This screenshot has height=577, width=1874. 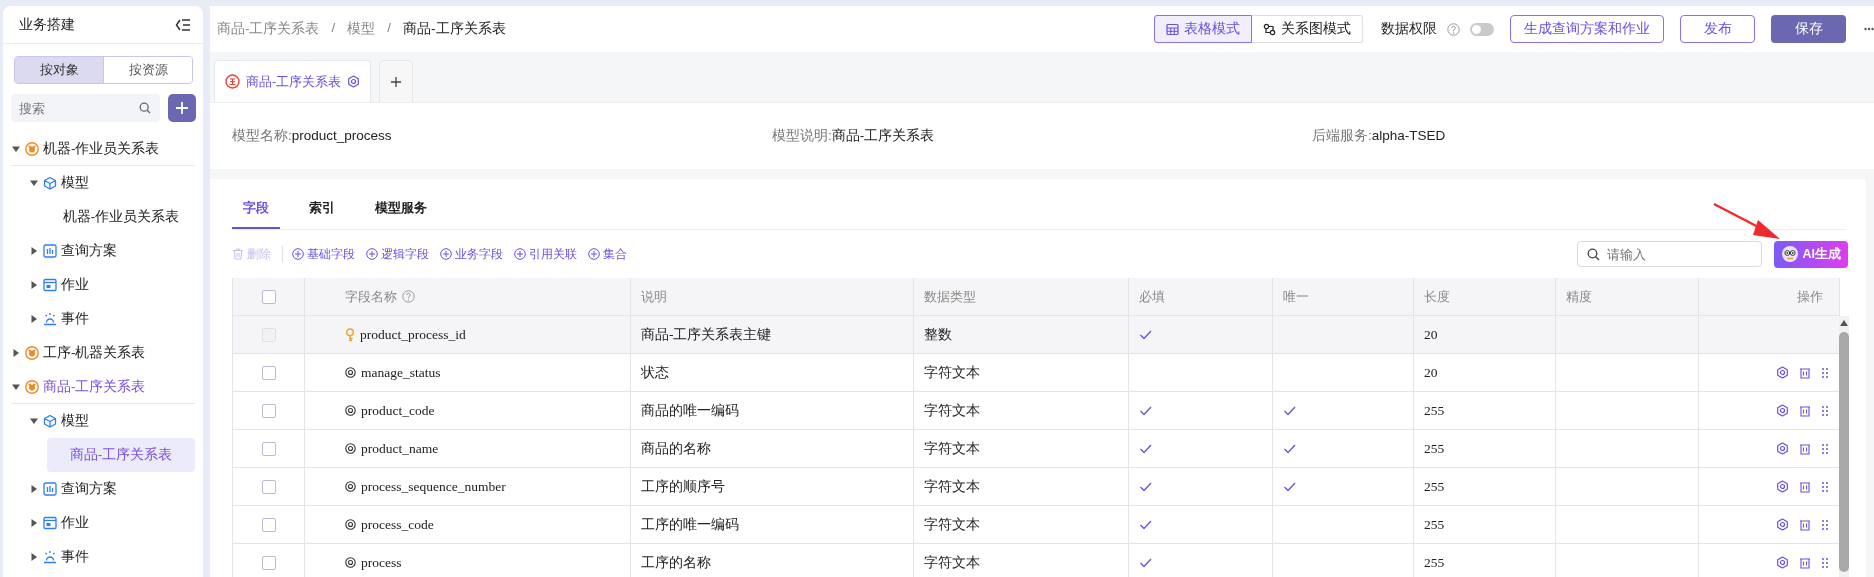 What do you see at coordinates (182, 108) in the screenshot?
I see `add-button` at bounding box center [182, 108].